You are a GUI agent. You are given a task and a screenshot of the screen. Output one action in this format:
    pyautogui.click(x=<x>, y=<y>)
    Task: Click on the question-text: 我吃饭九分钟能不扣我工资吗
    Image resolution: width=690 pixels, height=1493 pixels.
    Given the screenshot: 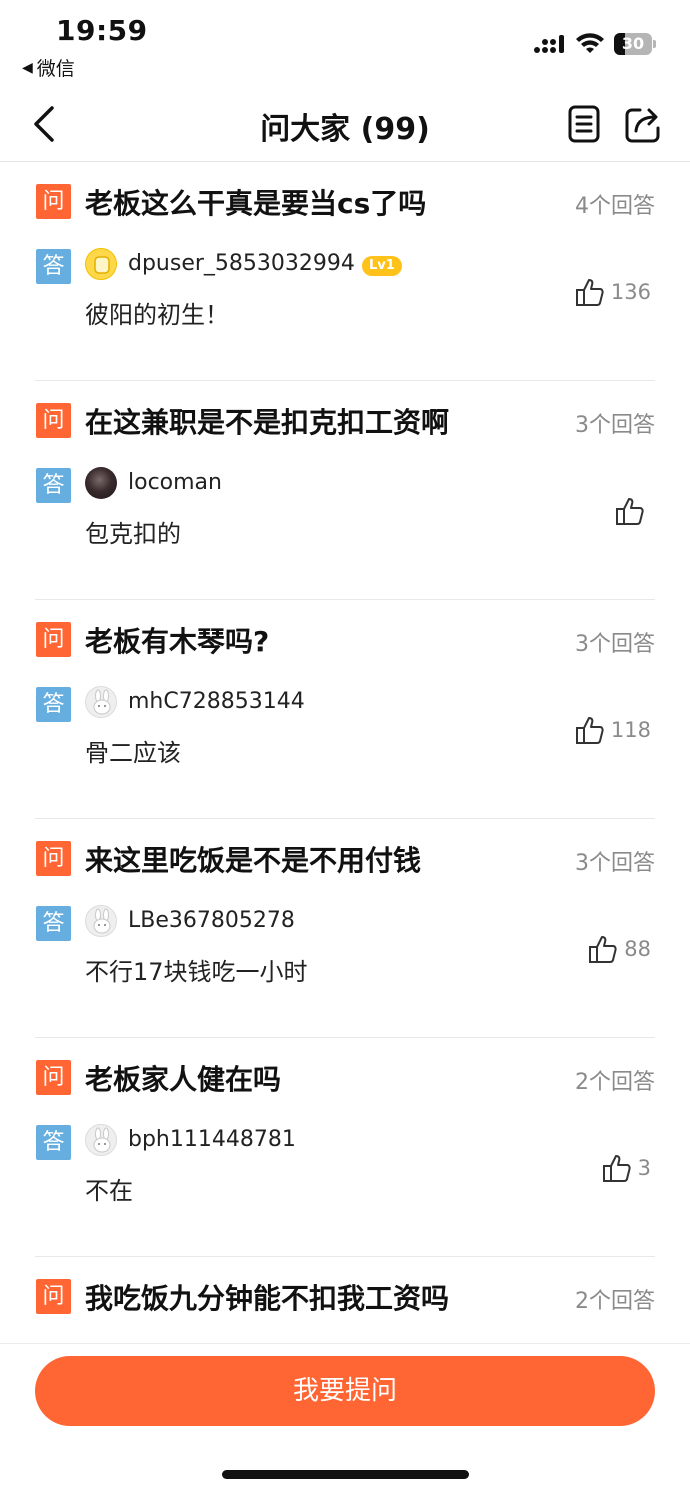 What is the action you would take?
    pyautogui.click(x=267, y=1298)
    